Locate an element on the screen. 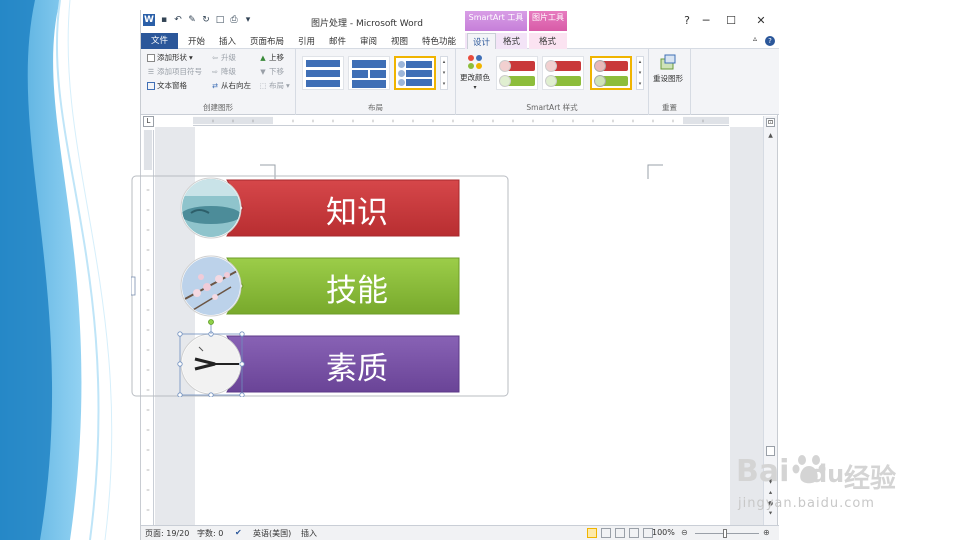 The height and width of the screenshot is (540, 960). smartart-text-1: 知识 is located at coordinates (357, 209).